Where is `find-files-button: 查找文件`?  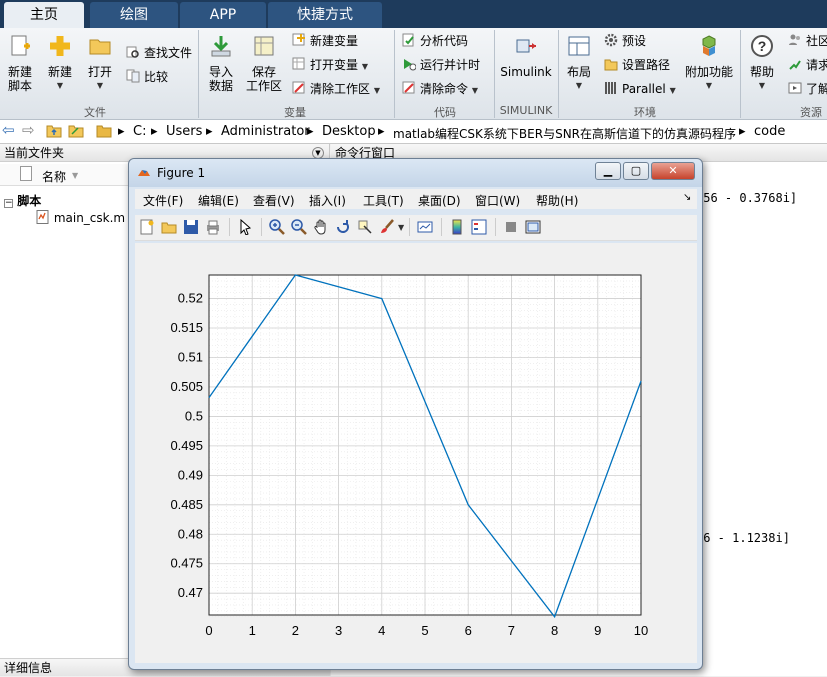 find-files-button: 查找文件 is located at coordinates (159, 53).